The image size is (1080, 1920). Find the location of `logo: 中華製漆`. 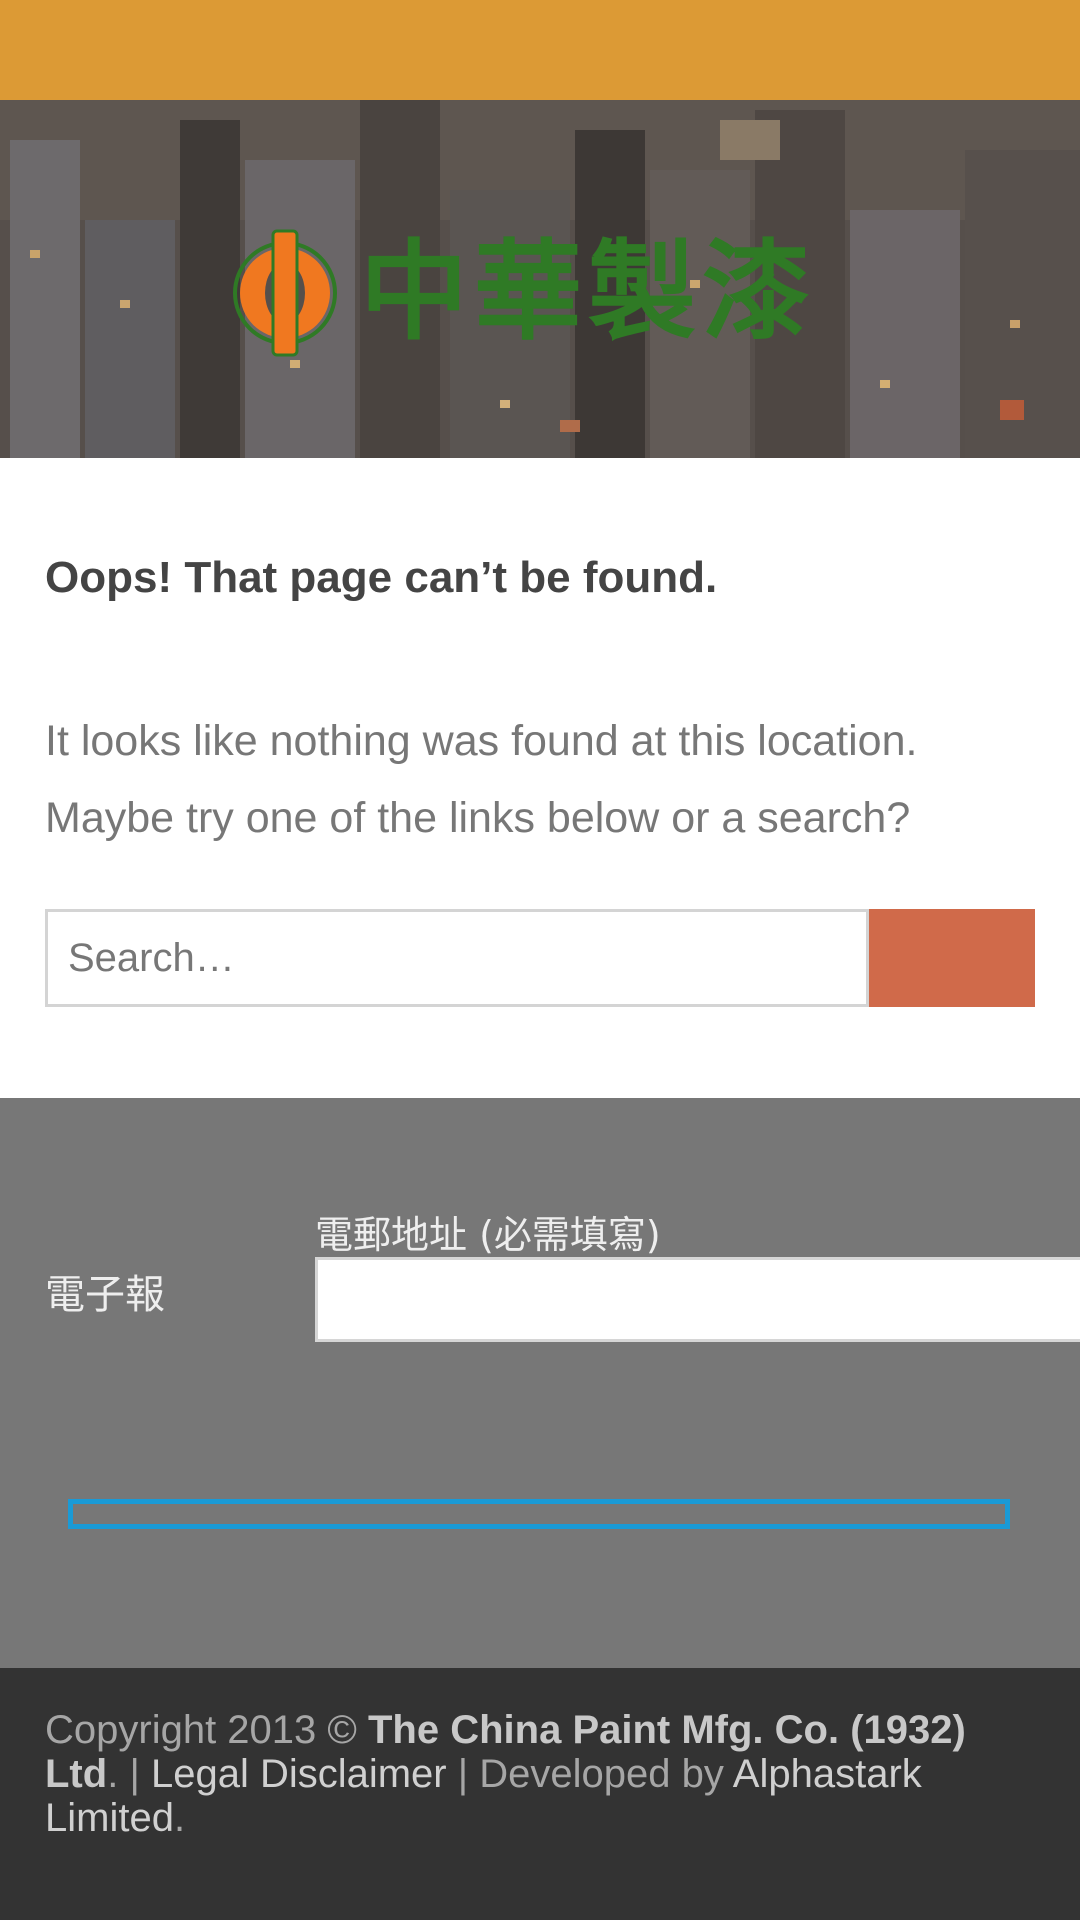

logo: 中華製漆 is located at coordinates (545, 295).